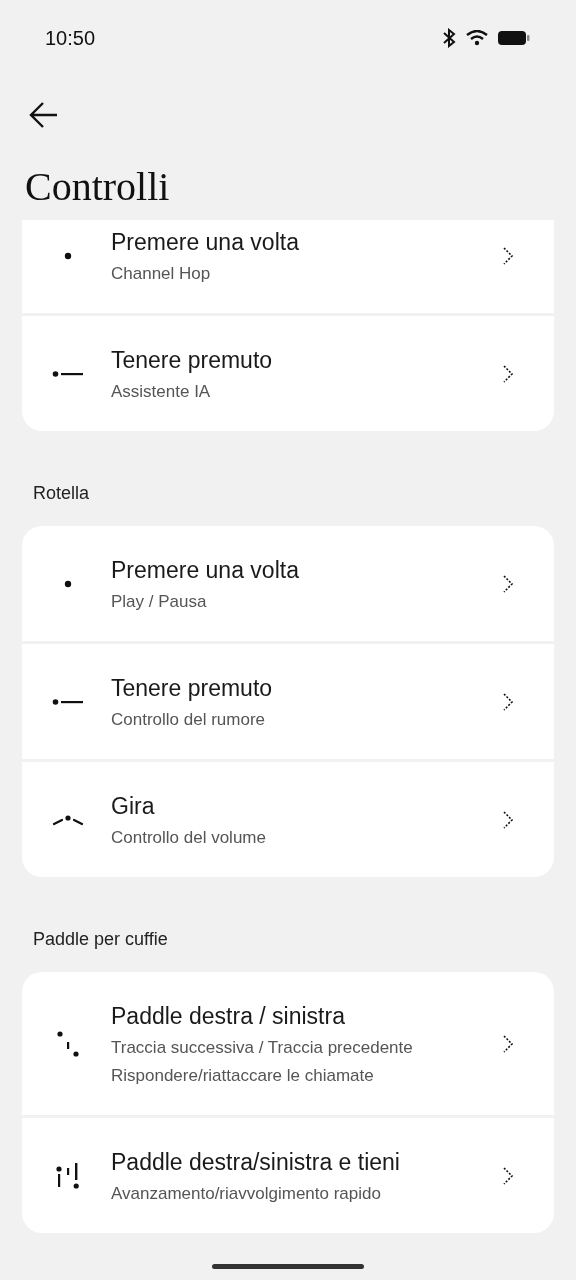 The image size is (576, 1280). What do you see at coordinates (288, 266) in the screenshot?
I see `settings-row: Premere una volta Channel Hop` at bounding box center [288, 266].